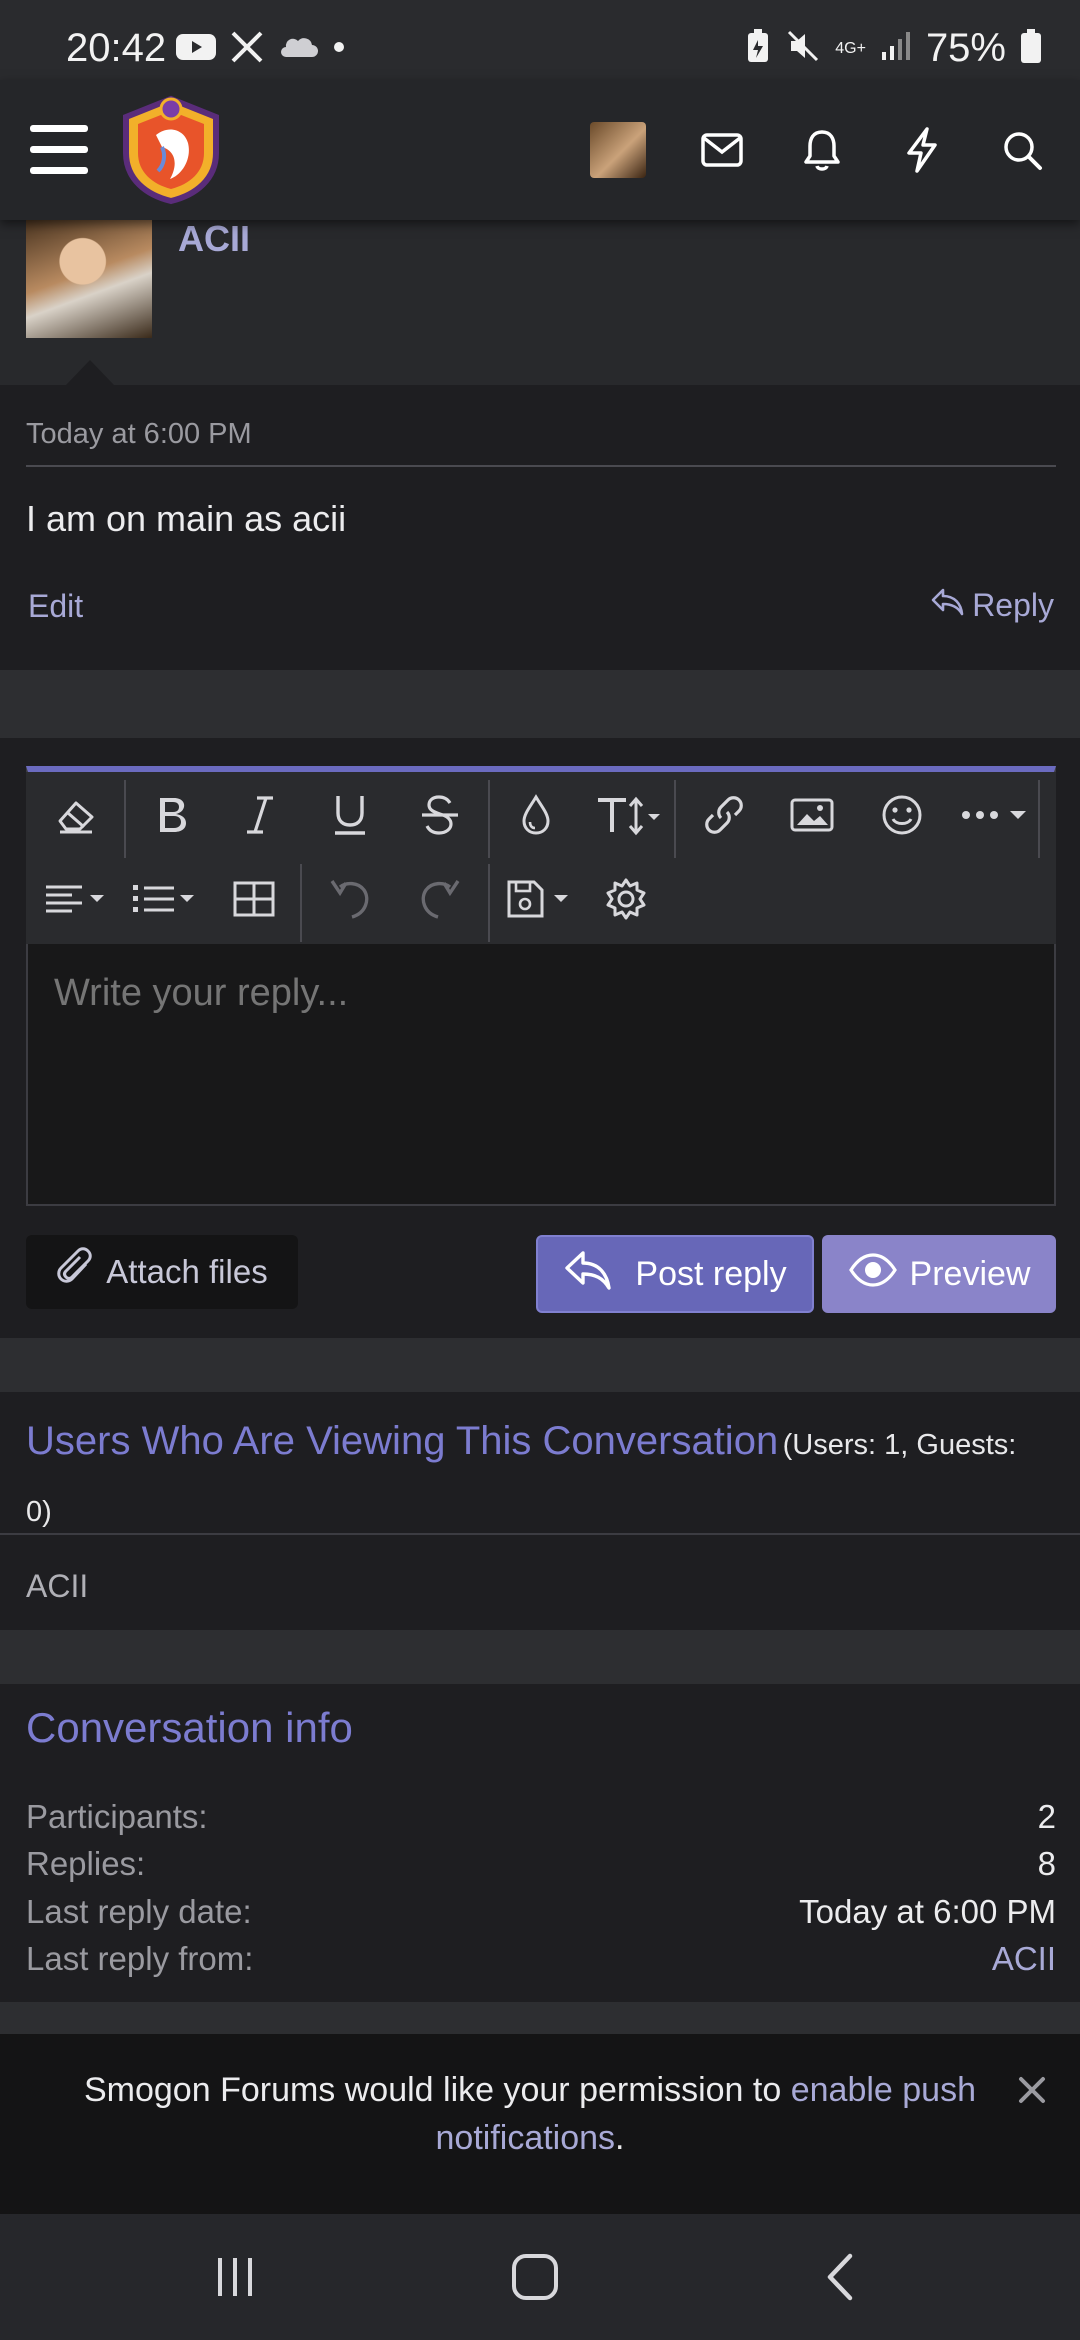  What do you see at coordinates (540, 150) in the screenshot?
I see `app-header` at bounding box center [540, 150].